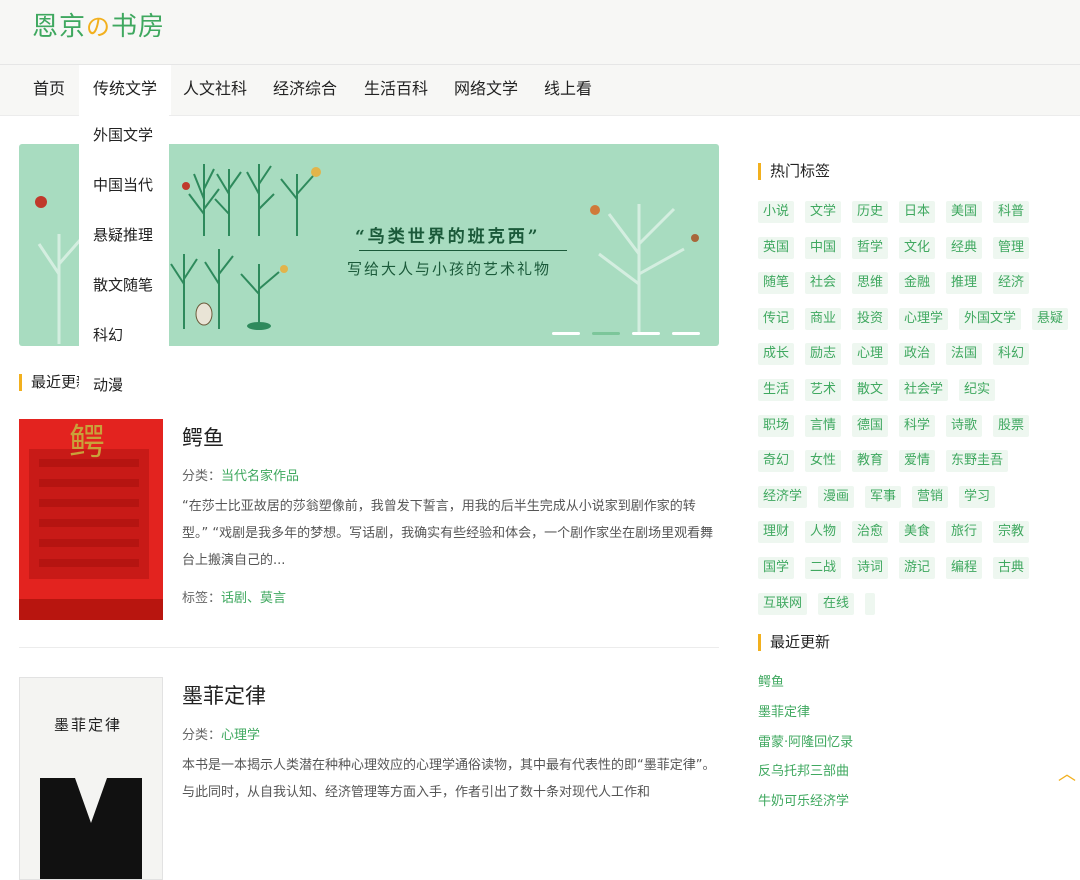 The image size is (1080, 880). I want to click on tag-item: 股票, so click(1011, 425).